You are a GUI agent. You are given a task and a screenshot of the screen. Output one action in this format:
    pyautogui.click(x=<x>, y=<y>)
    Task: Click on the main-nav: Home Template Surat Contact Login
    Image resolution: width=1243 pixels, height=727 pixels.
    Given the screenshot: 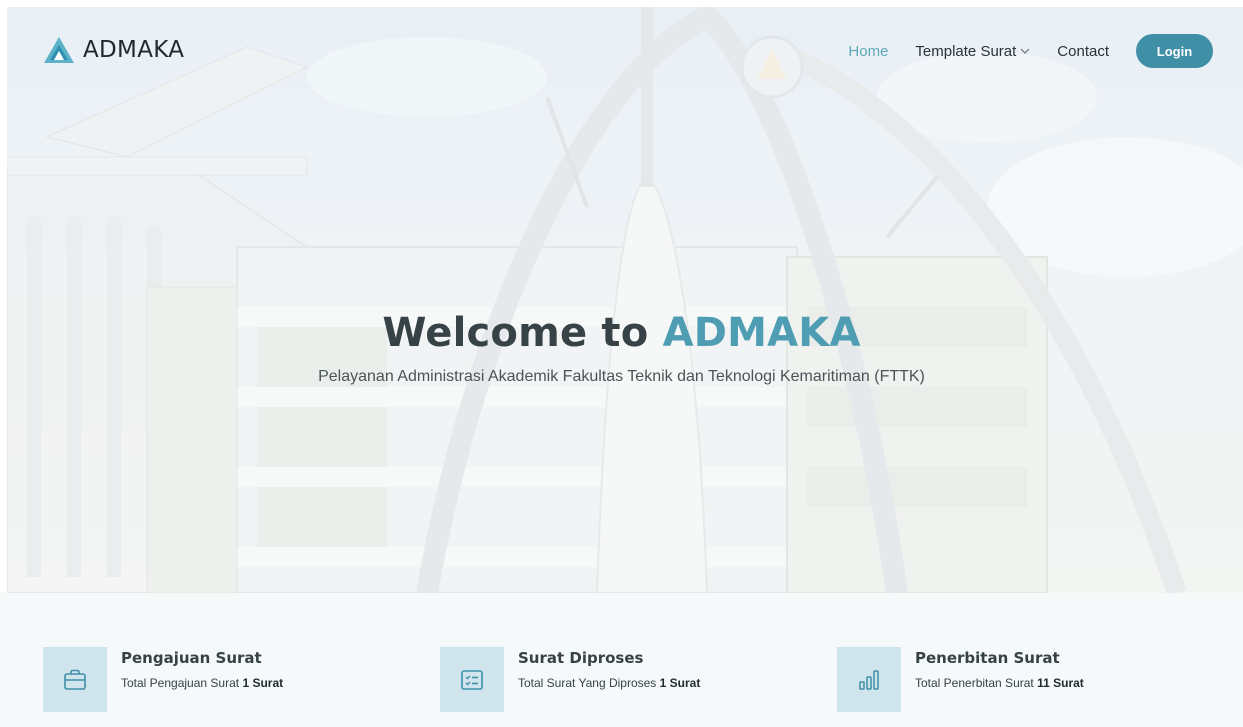 What is the action you would take?
    pyautogui.click(x=1030, y=51)
    